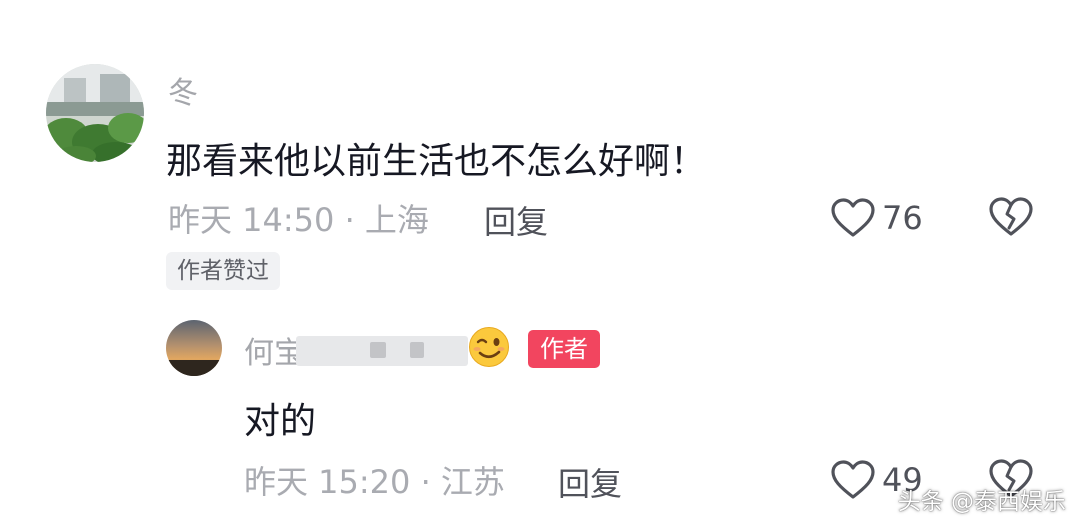 The height and width of the screenshot is (530, 1080). Describe the element at coordinates (564, 349) in the screenshot. I see `author-badge: 作者` at that location.